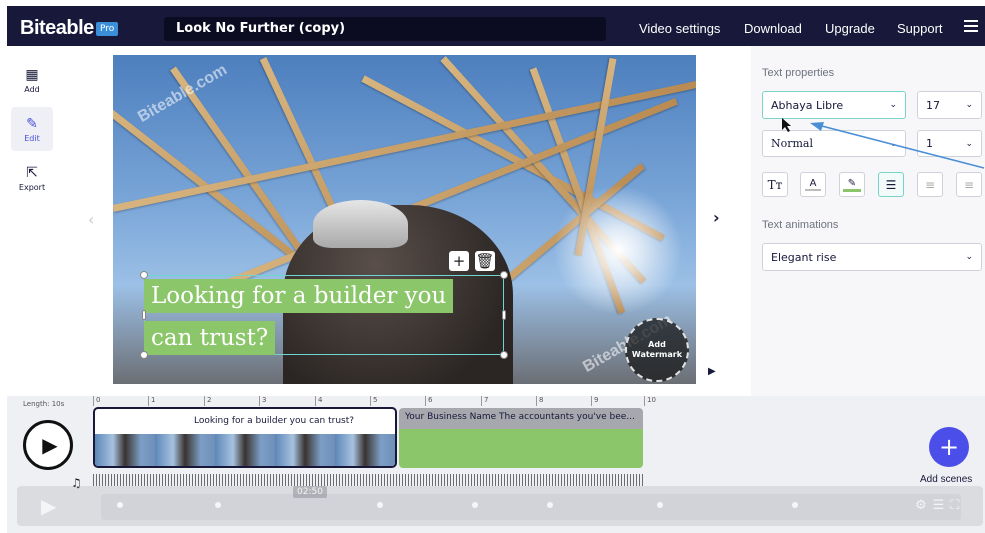 This screenshot has height=533, width=985. Describe the element at coordinates (32, 187) in the screenshot. I see `sidebar-item-label: Export` at that location.